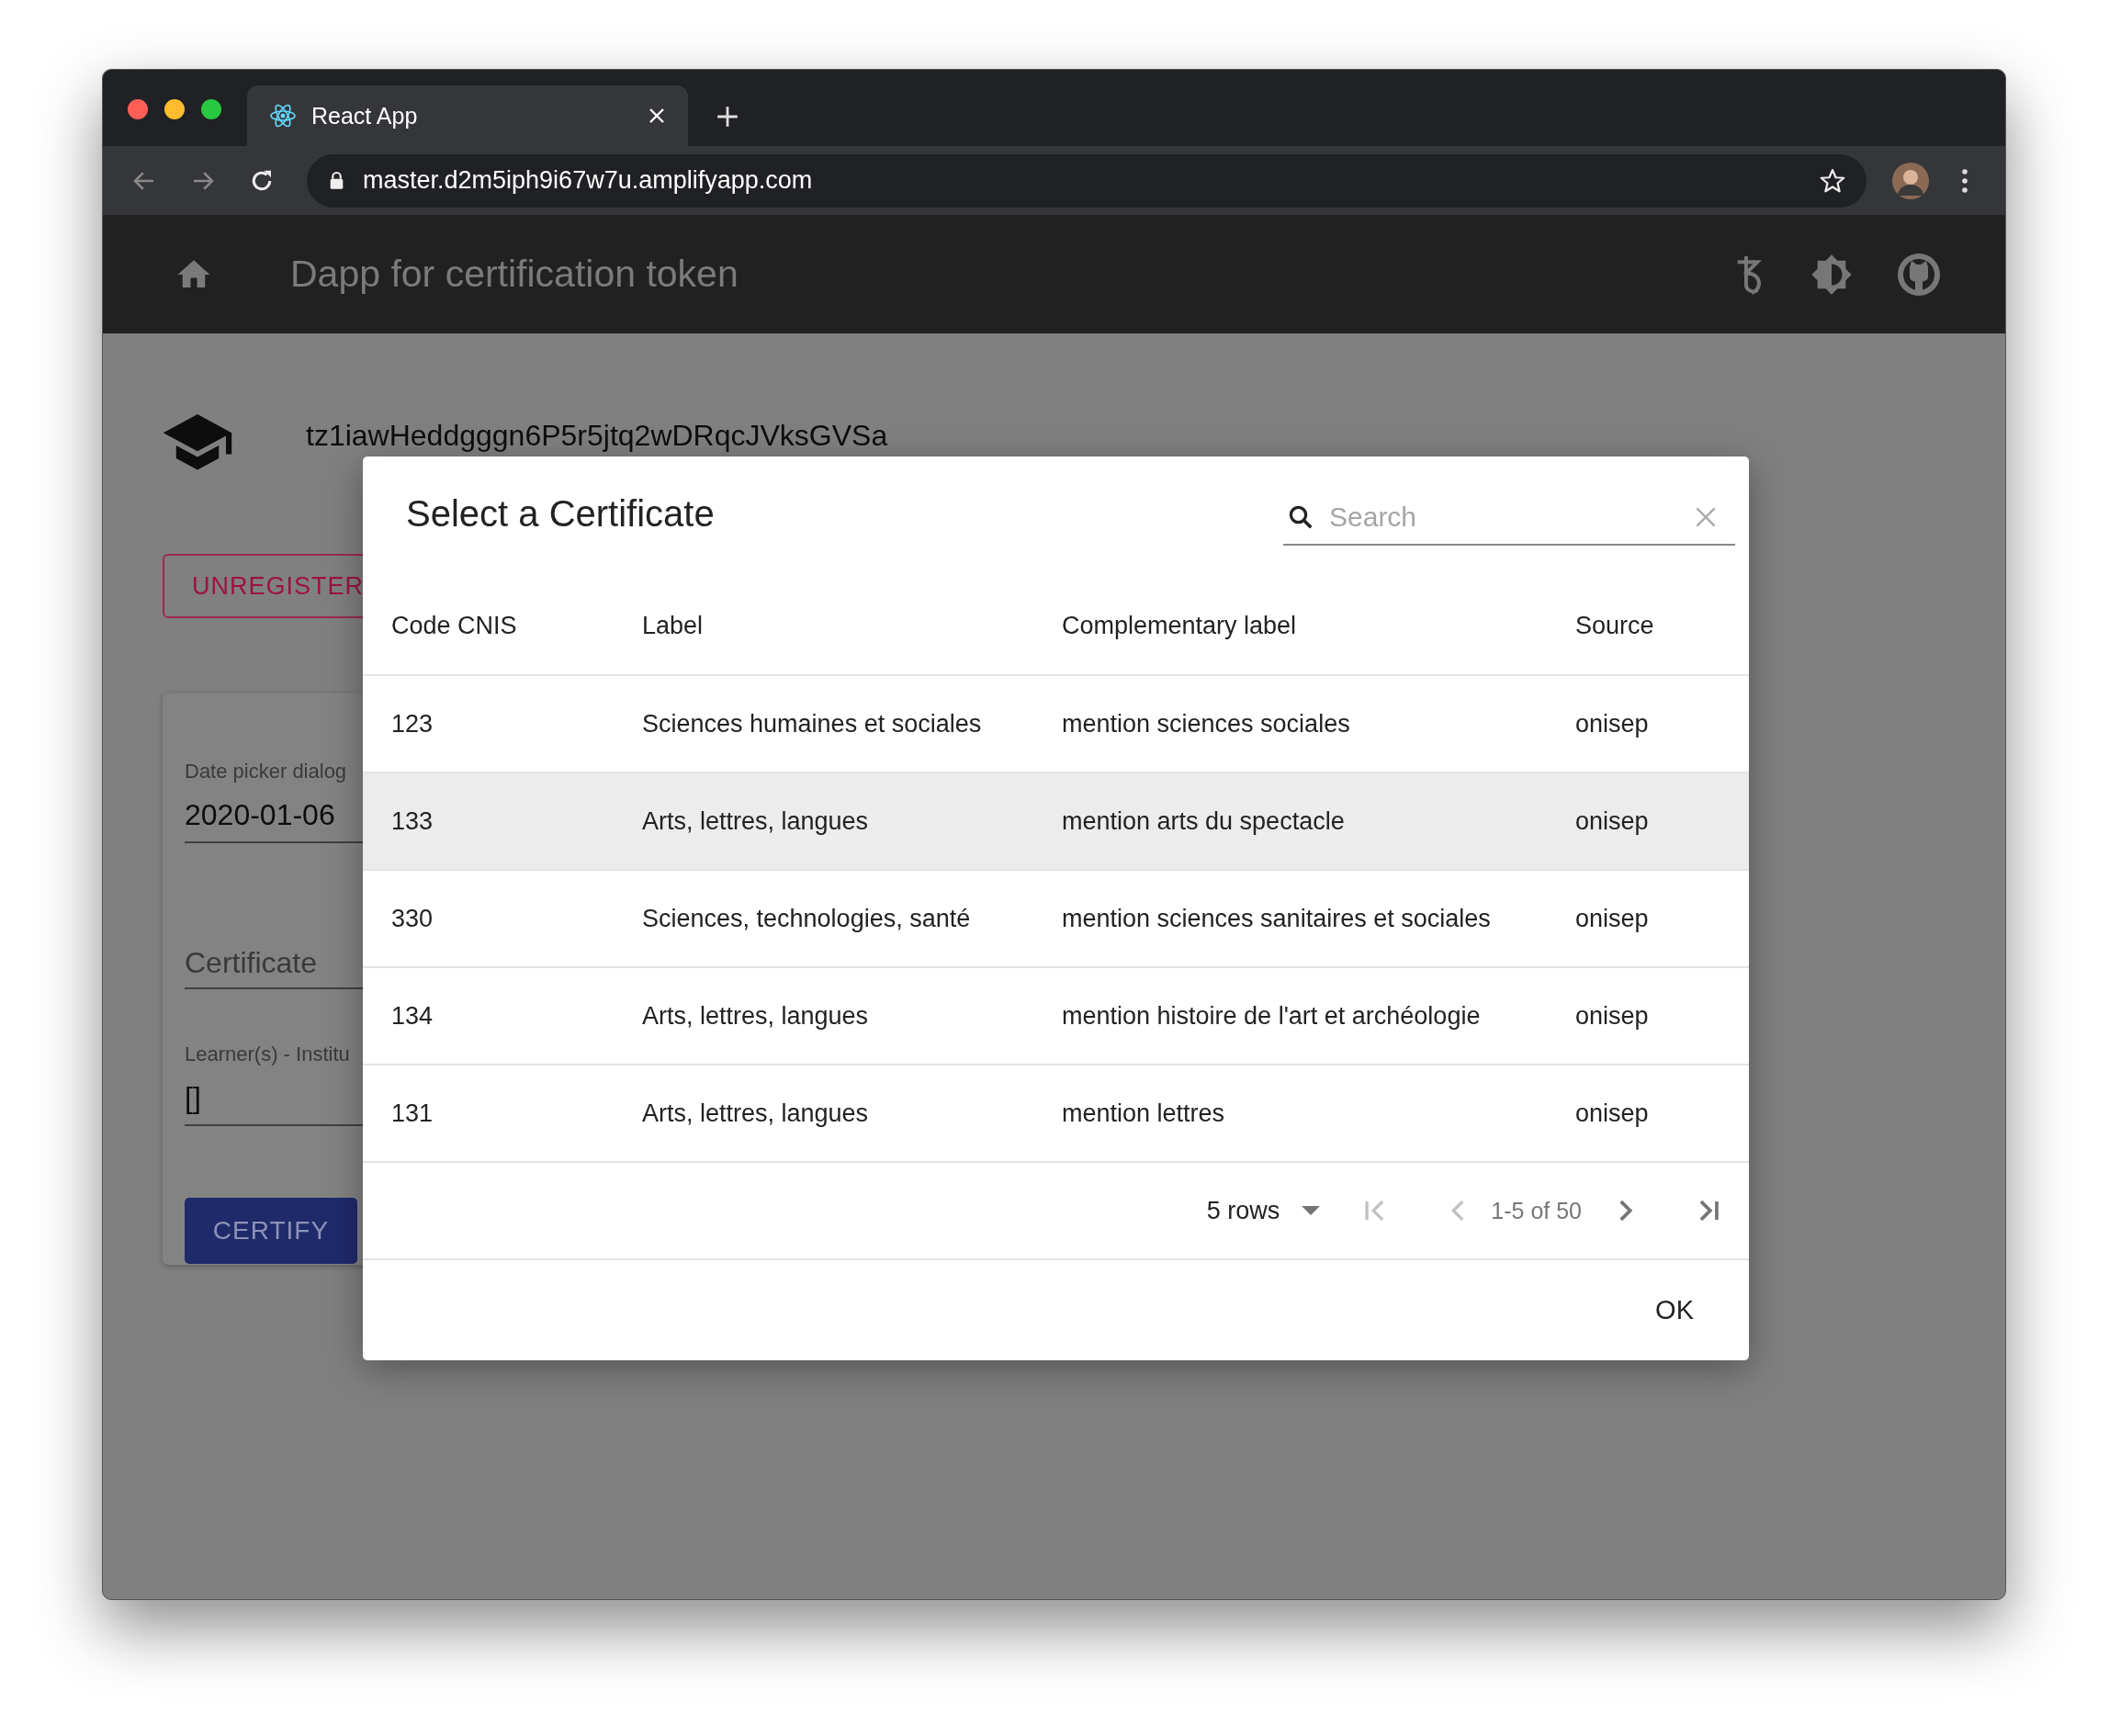 This screenshot has height=1736, width=2109. What do you see at coordinates (211, 109) in the screenshot?
I see `maximize-window-button` at bounding box center [211, 109].